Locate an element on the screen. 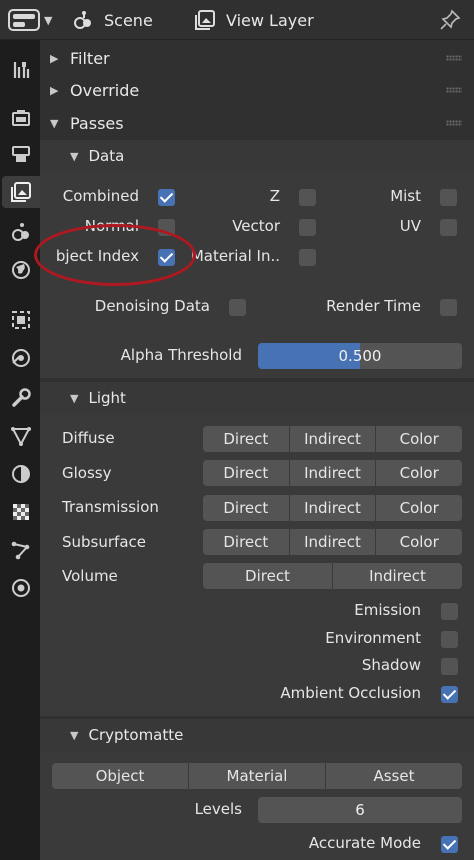  normal-checkbox is located at coordinates (166, 227).